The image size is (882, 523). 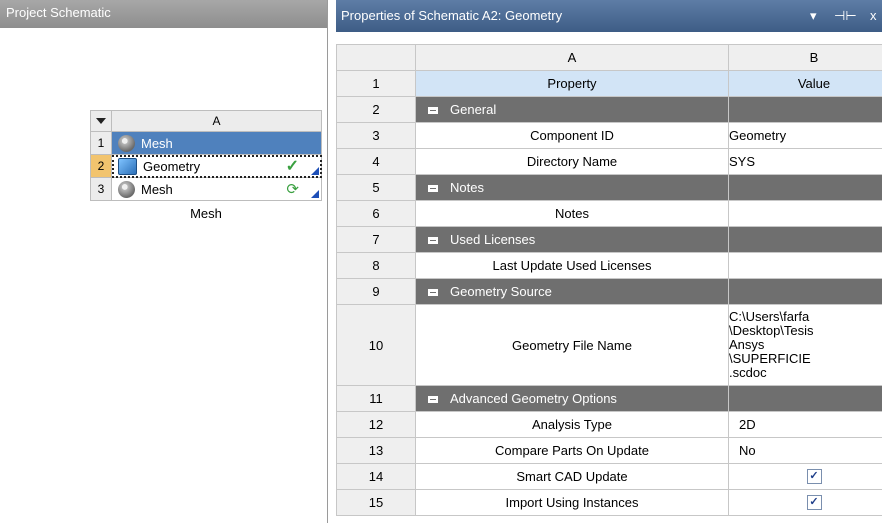 What do you see at coordinates (376, 239) in the screenshot?
I see `row-number: 7` at bounding box center [376, 239].